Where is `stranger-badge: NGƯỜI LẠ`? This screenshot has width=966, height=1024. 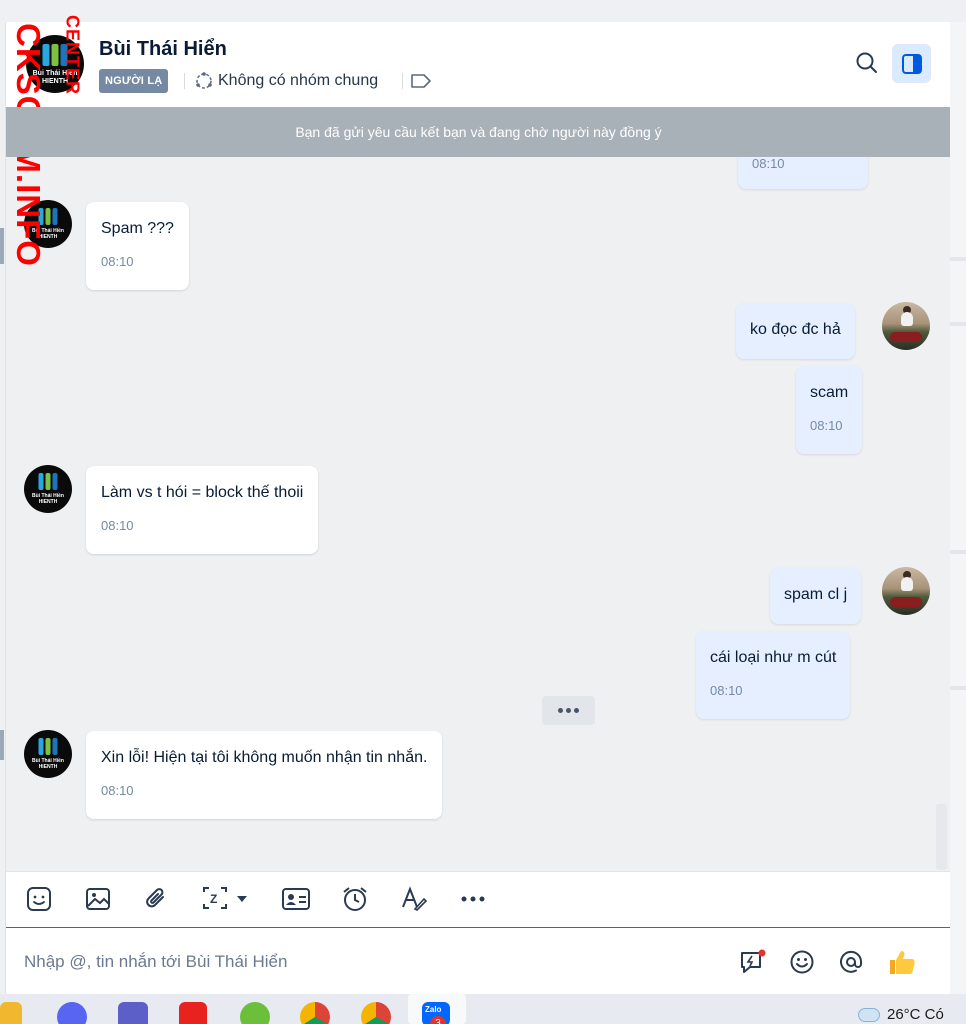
stranger-badge: NGƯỜI LẠ is located at coordinates (134, 81).